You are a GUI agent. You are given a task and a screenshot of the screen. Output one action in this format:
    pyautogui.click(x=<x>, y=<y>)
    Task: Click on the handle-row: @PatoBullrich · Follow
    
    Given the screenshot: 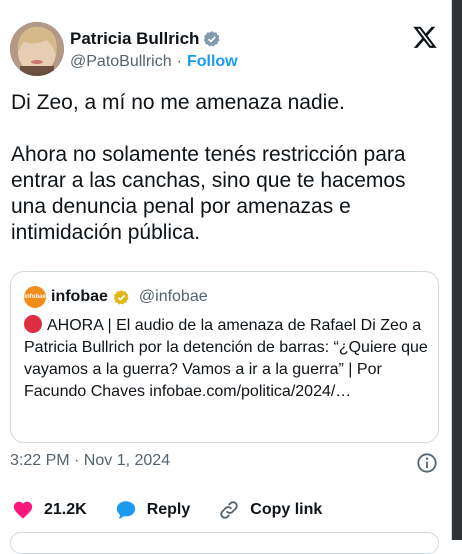 What is the action you would take?
    pyautogui.click(x=154, y=62)
    